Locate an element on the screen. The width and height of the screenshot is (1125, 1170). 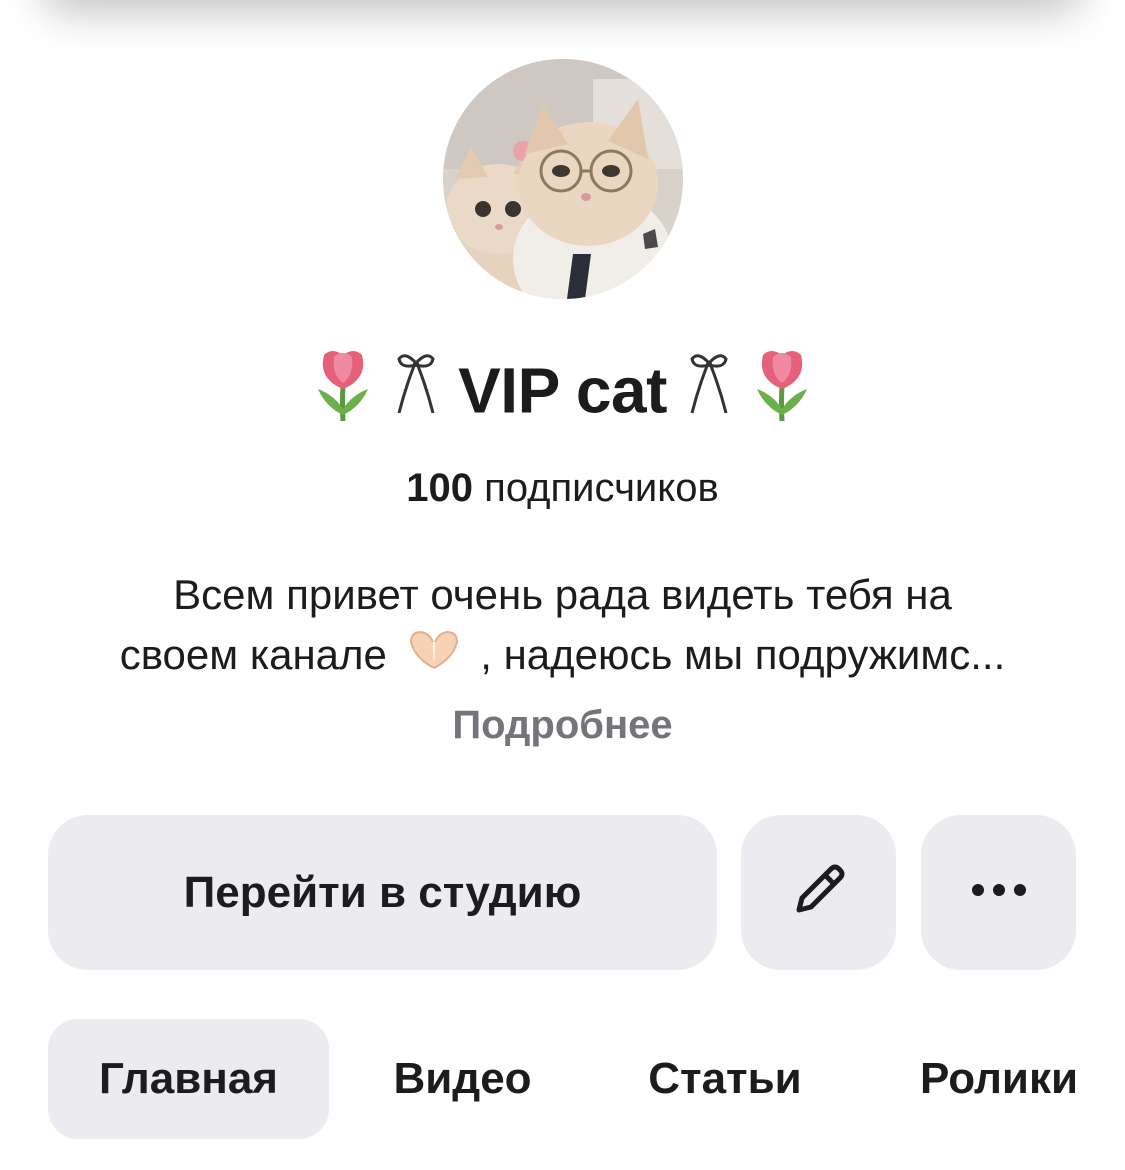
channel-title: VIP cat is located at coordinates (562, 395).